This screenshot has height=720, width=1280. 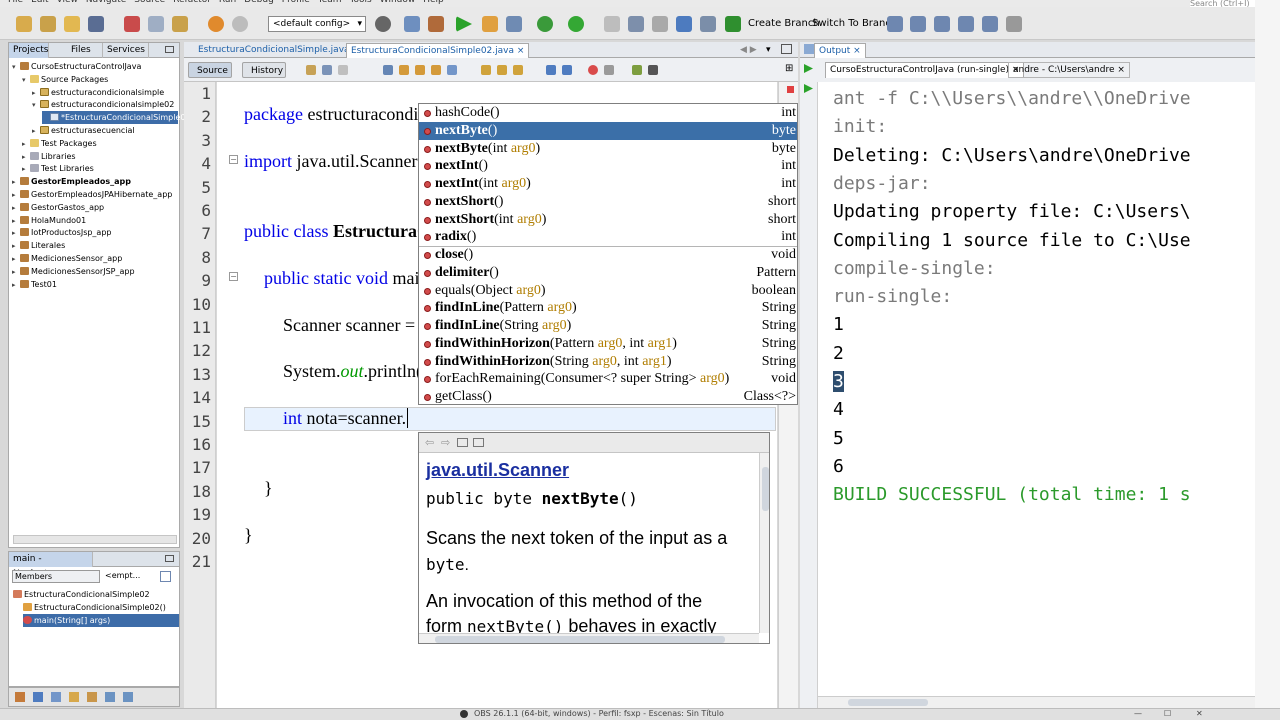 I want to click on completion-item: radix() int, so click(x=608, y=237).